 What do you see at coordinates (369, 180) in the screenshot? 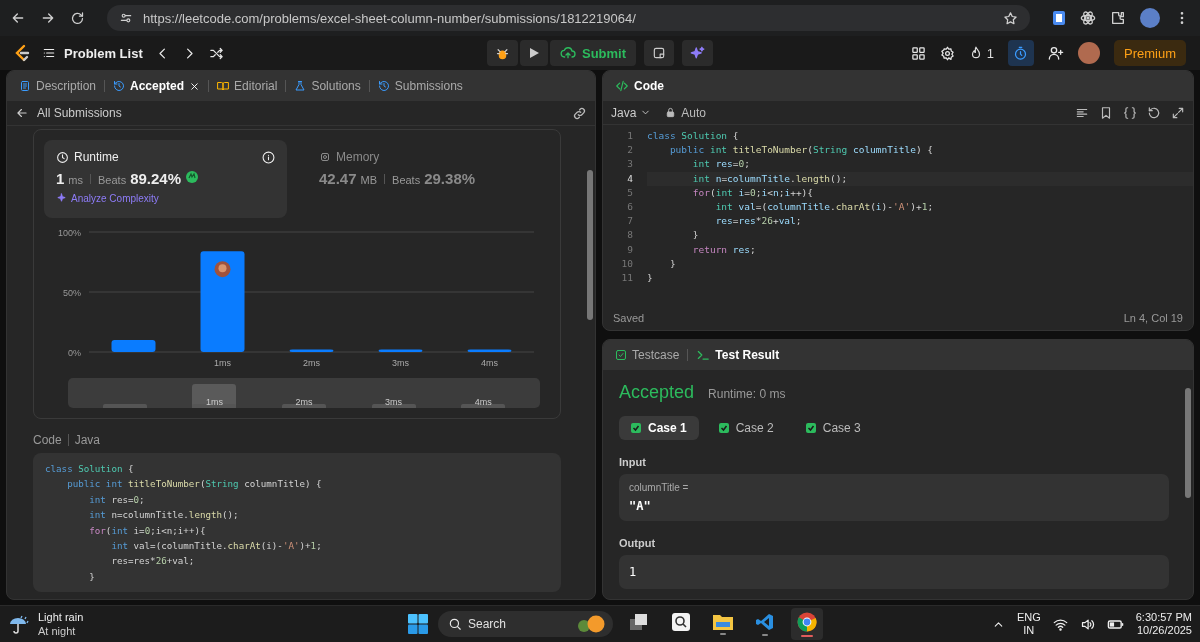
I see `stat-unit: MB` at bounding box center [369, 180].